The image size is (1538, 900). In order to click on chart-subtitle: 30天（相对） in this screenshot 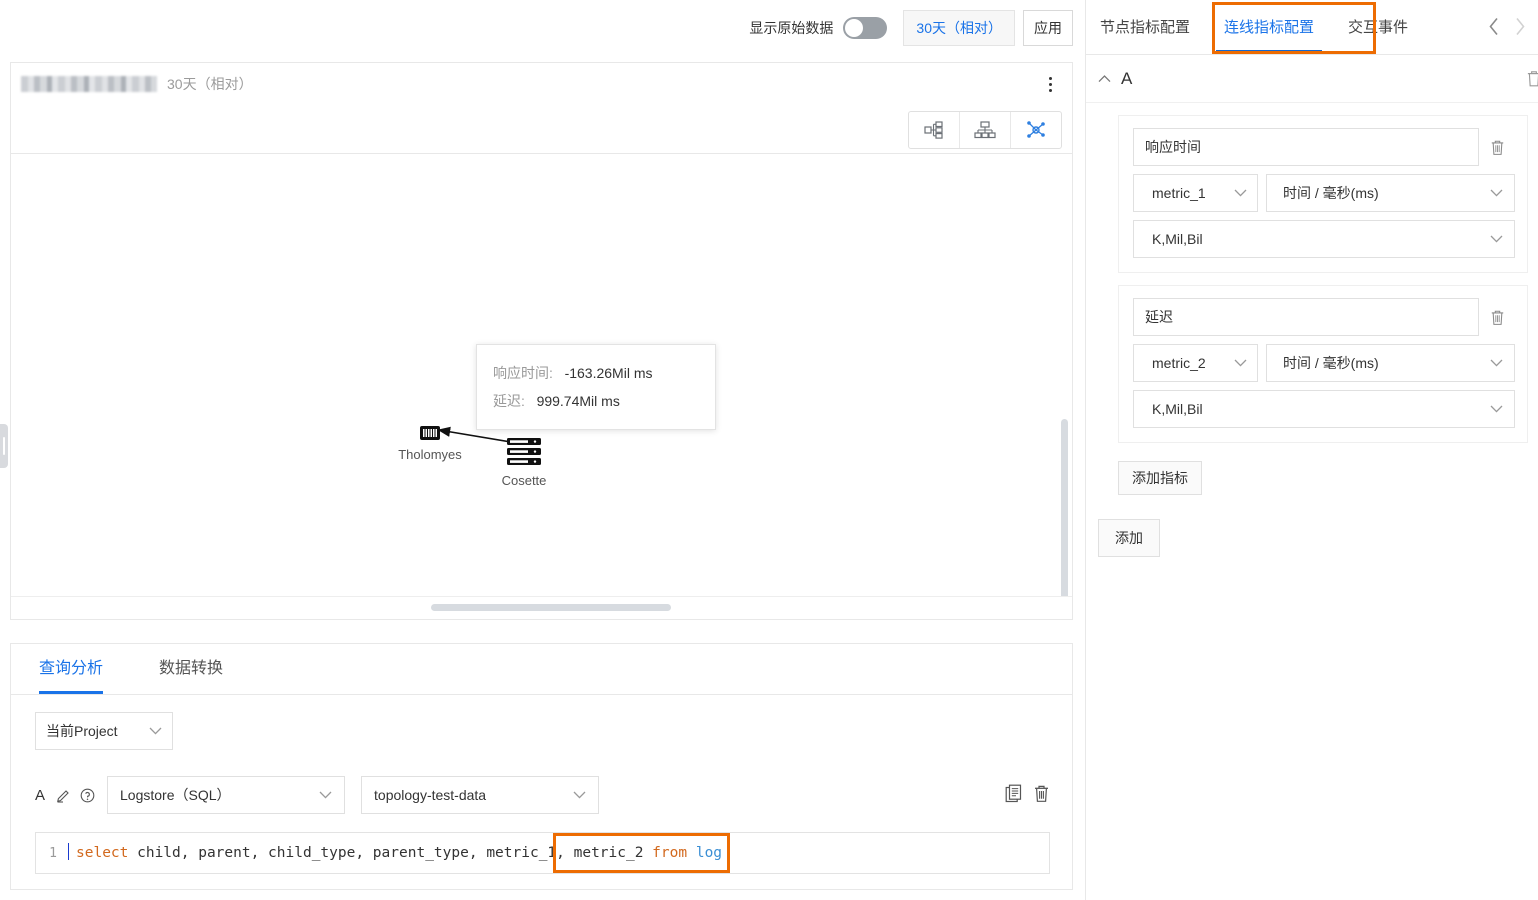, I will do `click(210, 84)`.